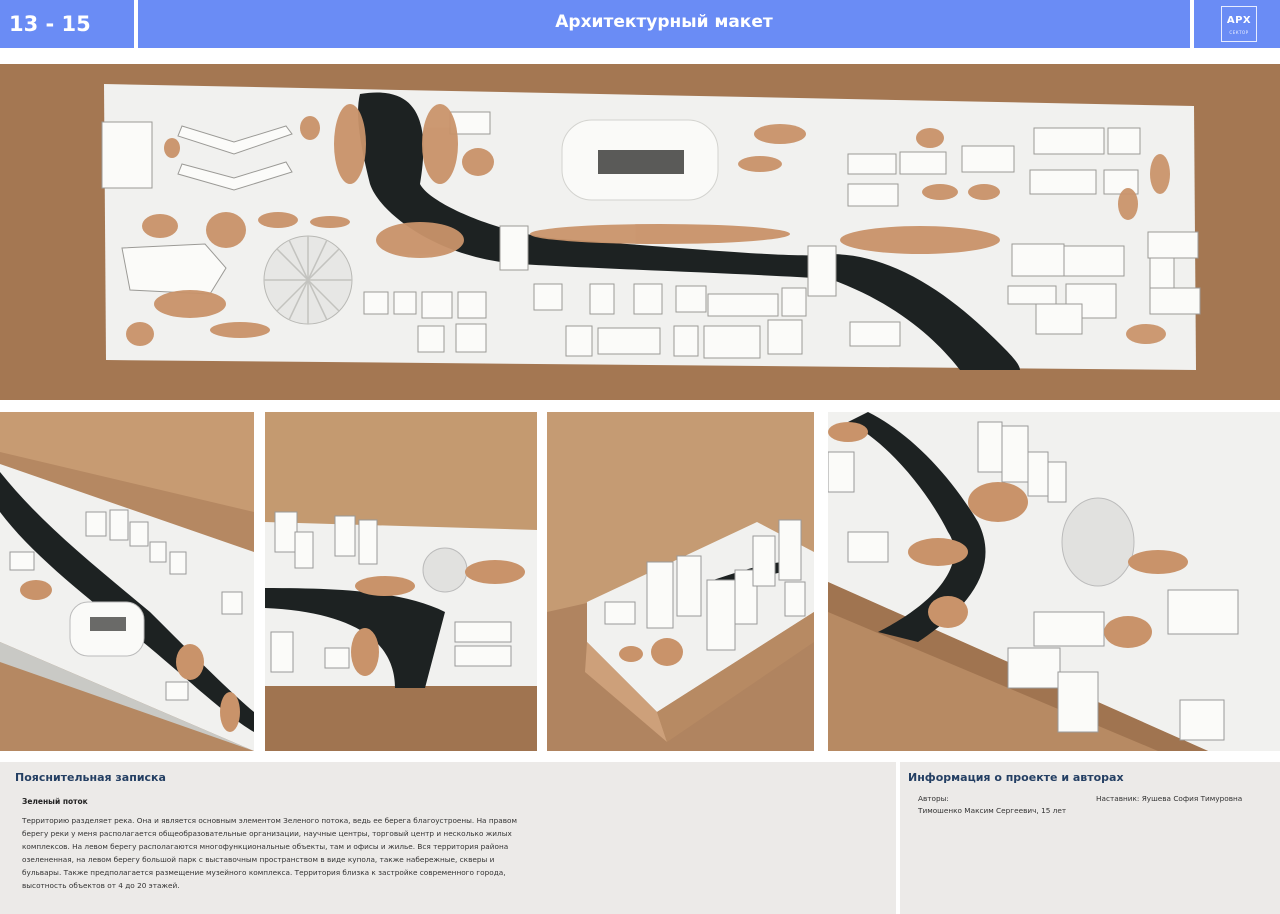 The image size is (1280, 914). Describe the element at coordinates (664, 24) in the screenshot. I see `page-title: Архитектурный макет` at that location.